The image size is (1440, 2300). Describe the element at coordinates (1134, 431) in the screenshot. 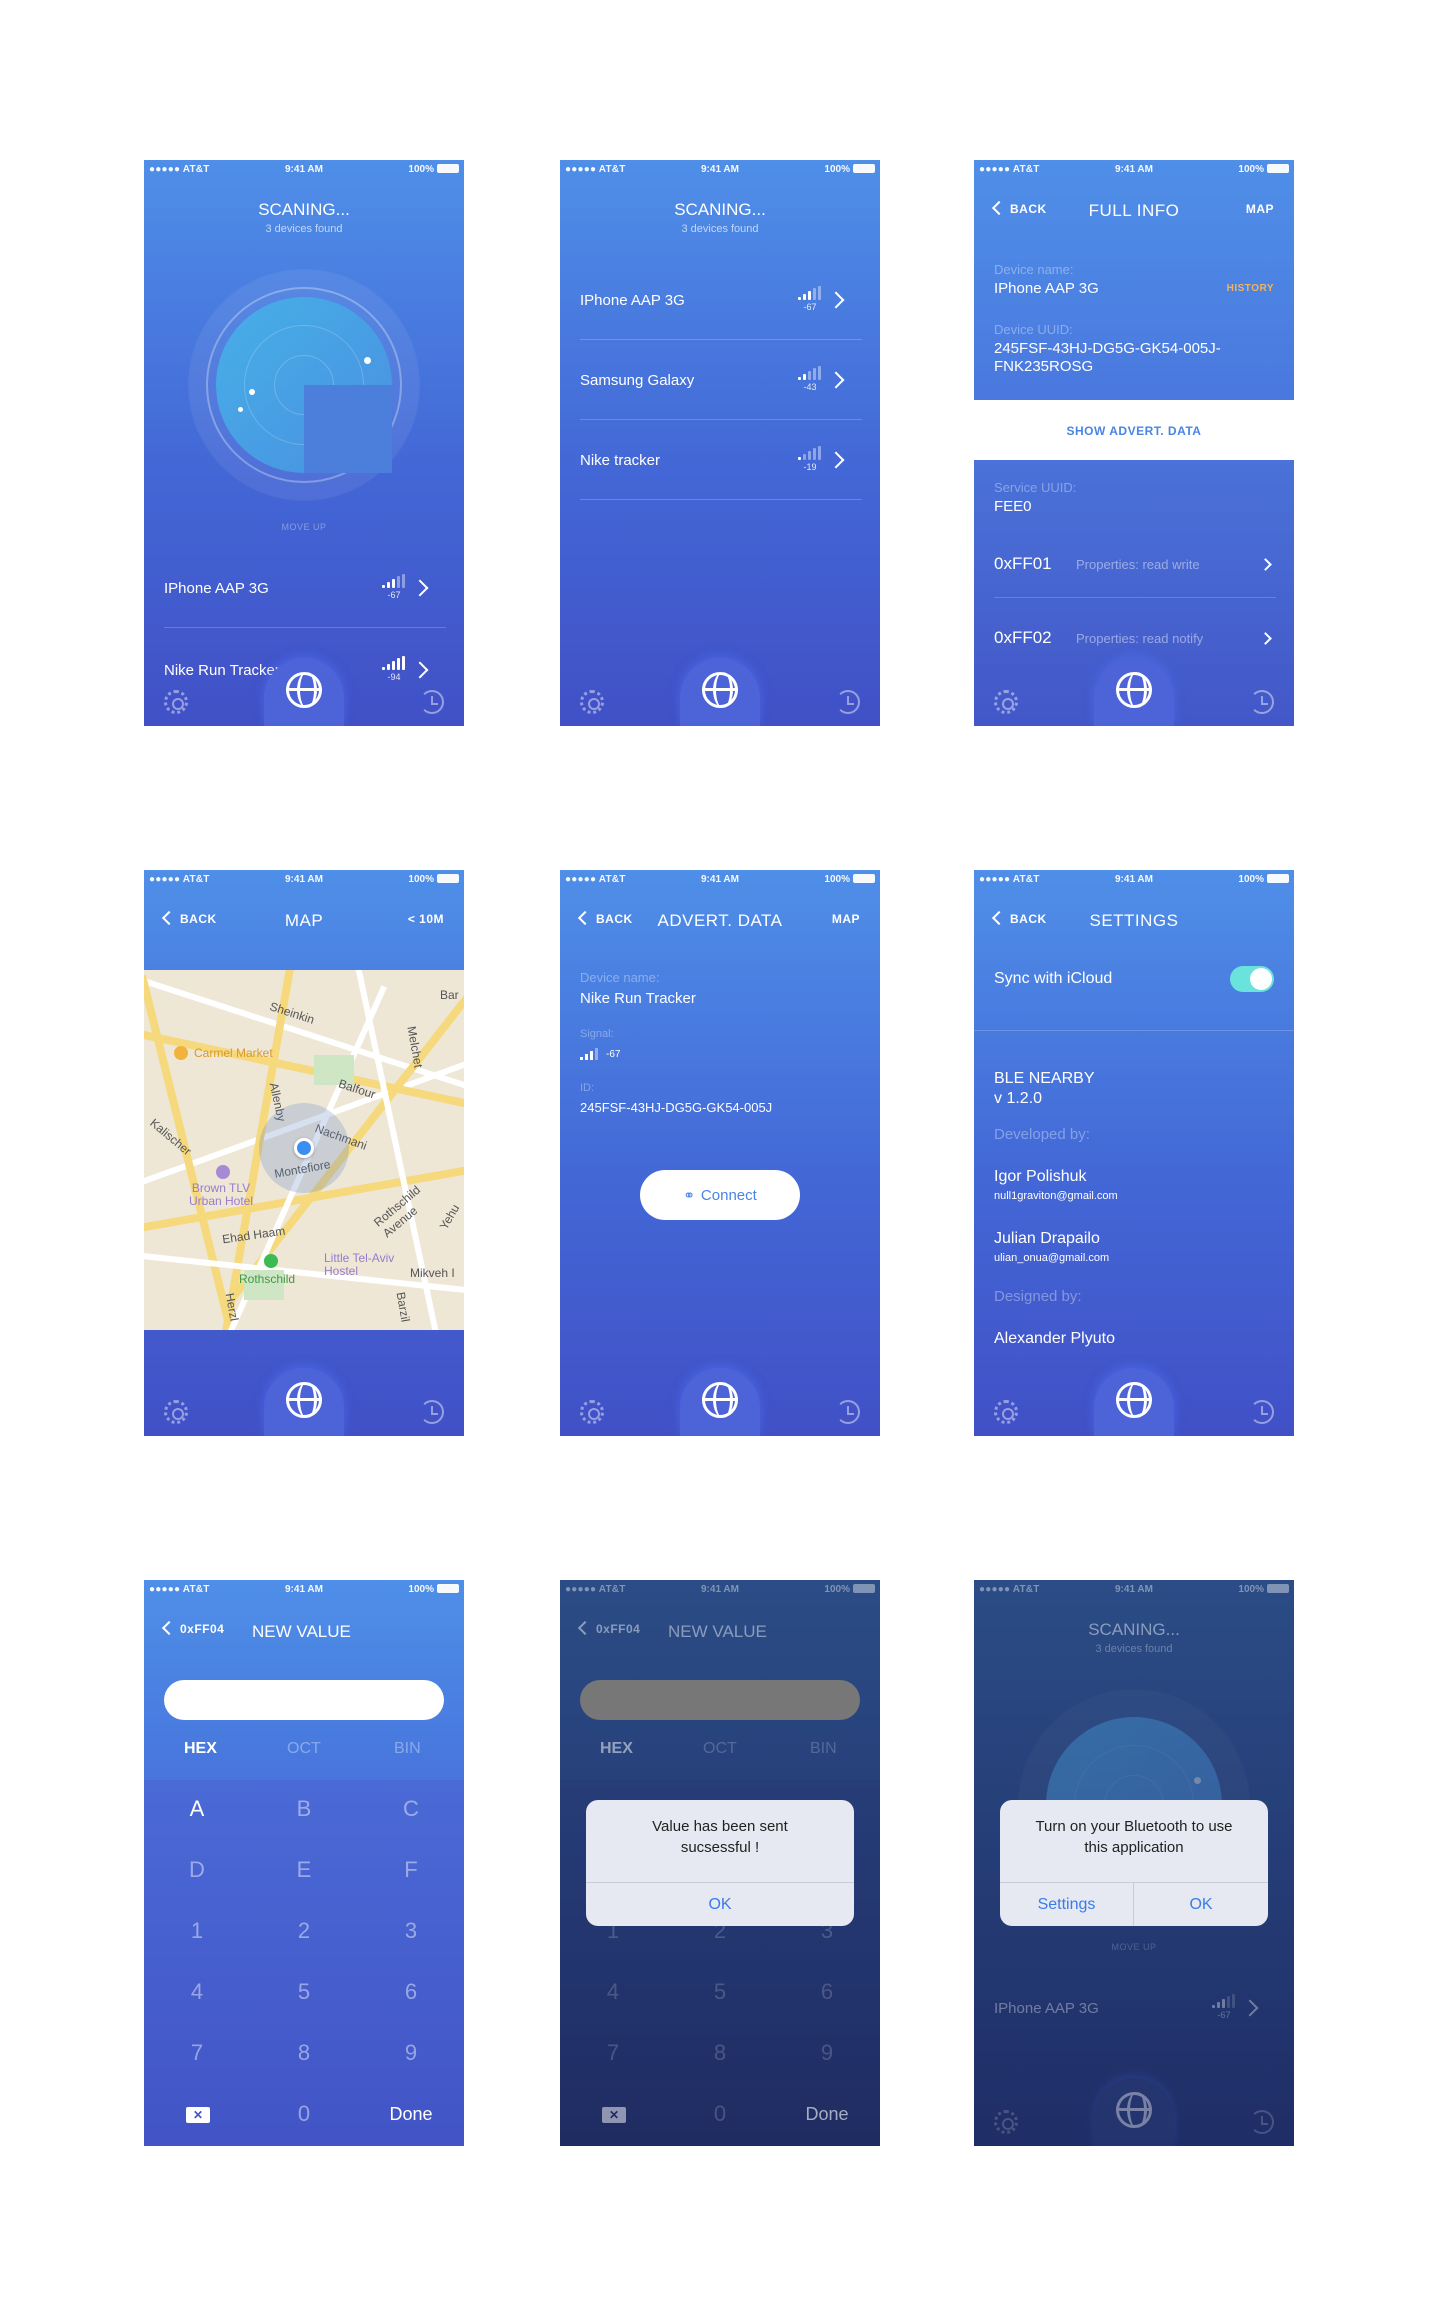

I see `show-advert-button: SHOW ADVERT. DATA` at that location.